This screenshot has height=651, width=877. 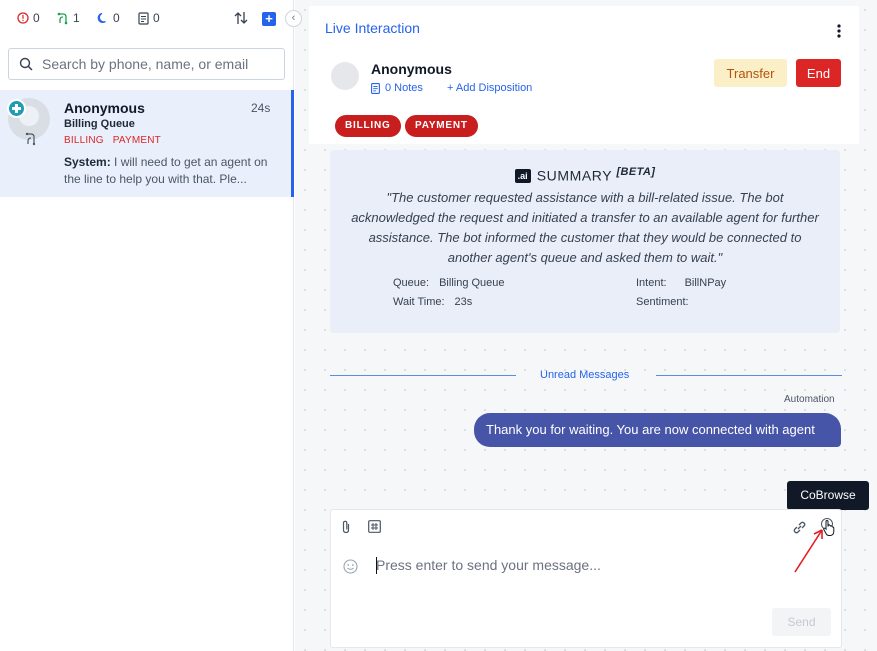 I want to click on cobrowse-tooltip: CoBrowse, so click(x=828, y=495).